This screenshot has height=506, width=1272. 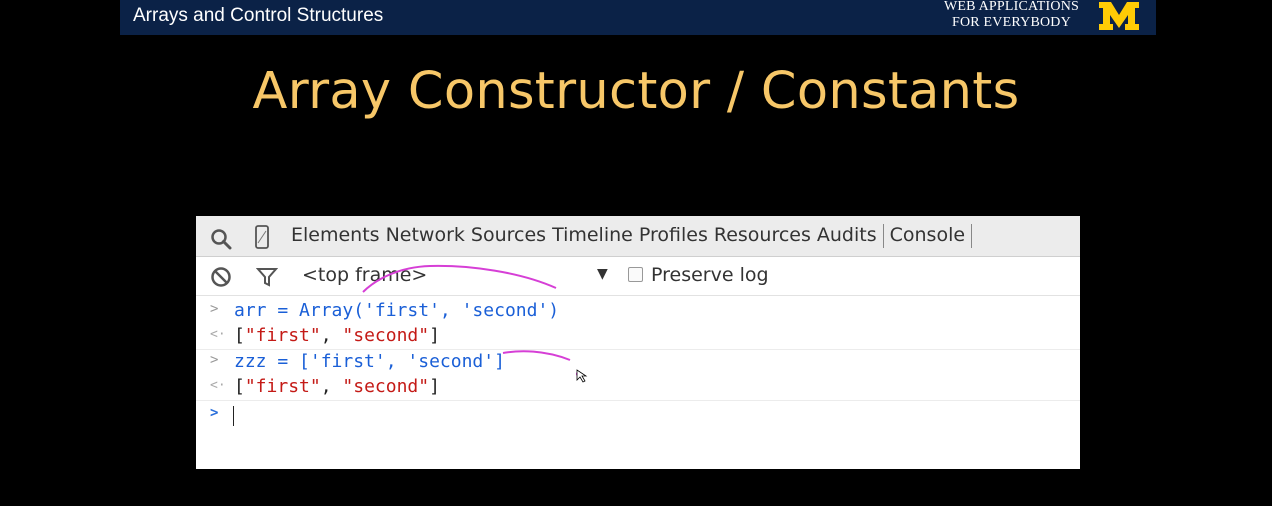 What do you see at coordinates (364, 275) in the screenshot?
I see `frame-selector: <top frame>` at bounding box center [364, 275].